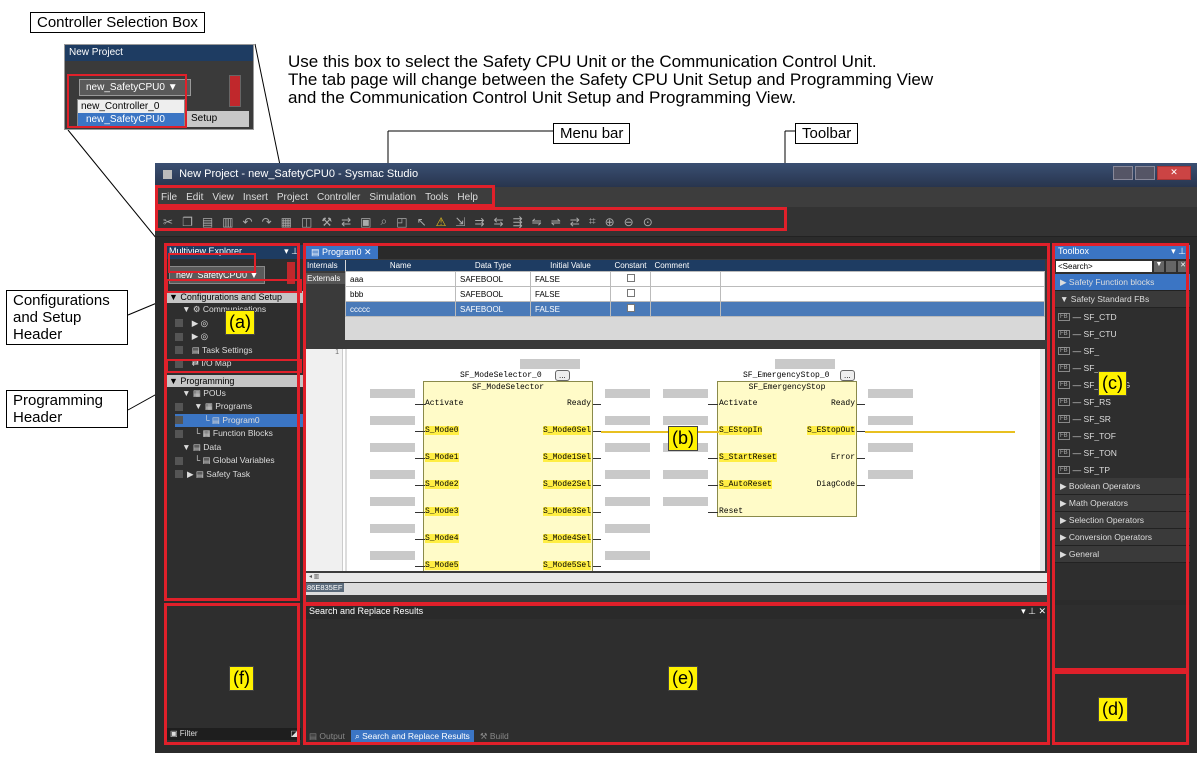  I want to click on delete-icon: ▥, so click(227, 222).